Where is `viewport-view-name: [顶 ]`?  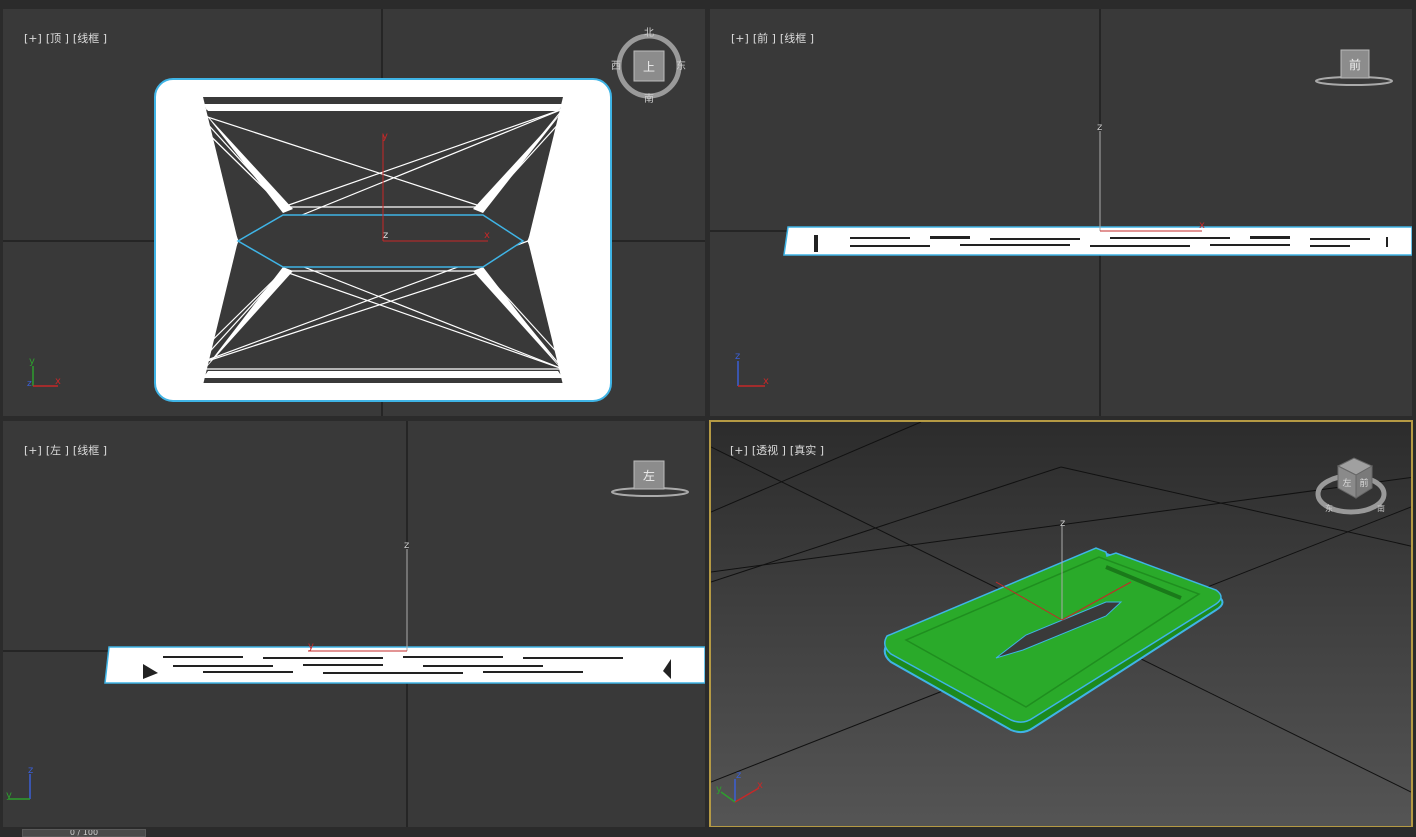 viewport-view-name: [顶 ] is located at coordinates (57, 38).